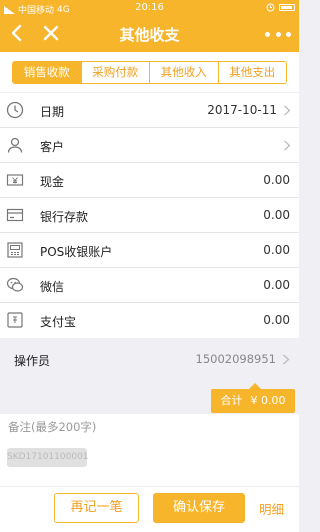 Image resolution: width=320 pixels, height=532 pixels. I want to click on operator-value: 15002098951, so click(235, 359).